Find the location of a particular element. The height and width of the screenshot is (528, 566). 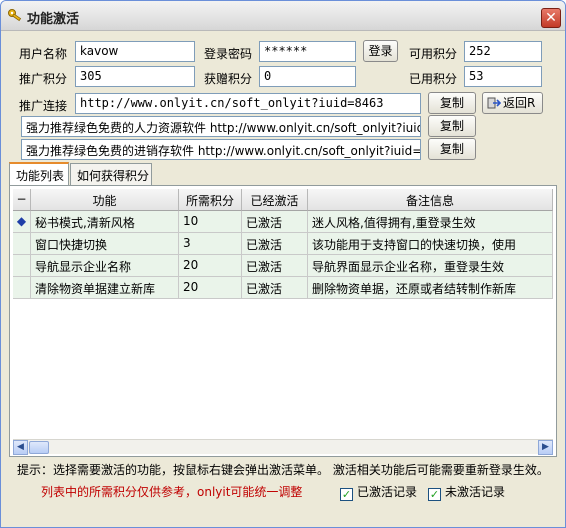

scroll-left-icon: ◀ is located at coordinates (20, 447).